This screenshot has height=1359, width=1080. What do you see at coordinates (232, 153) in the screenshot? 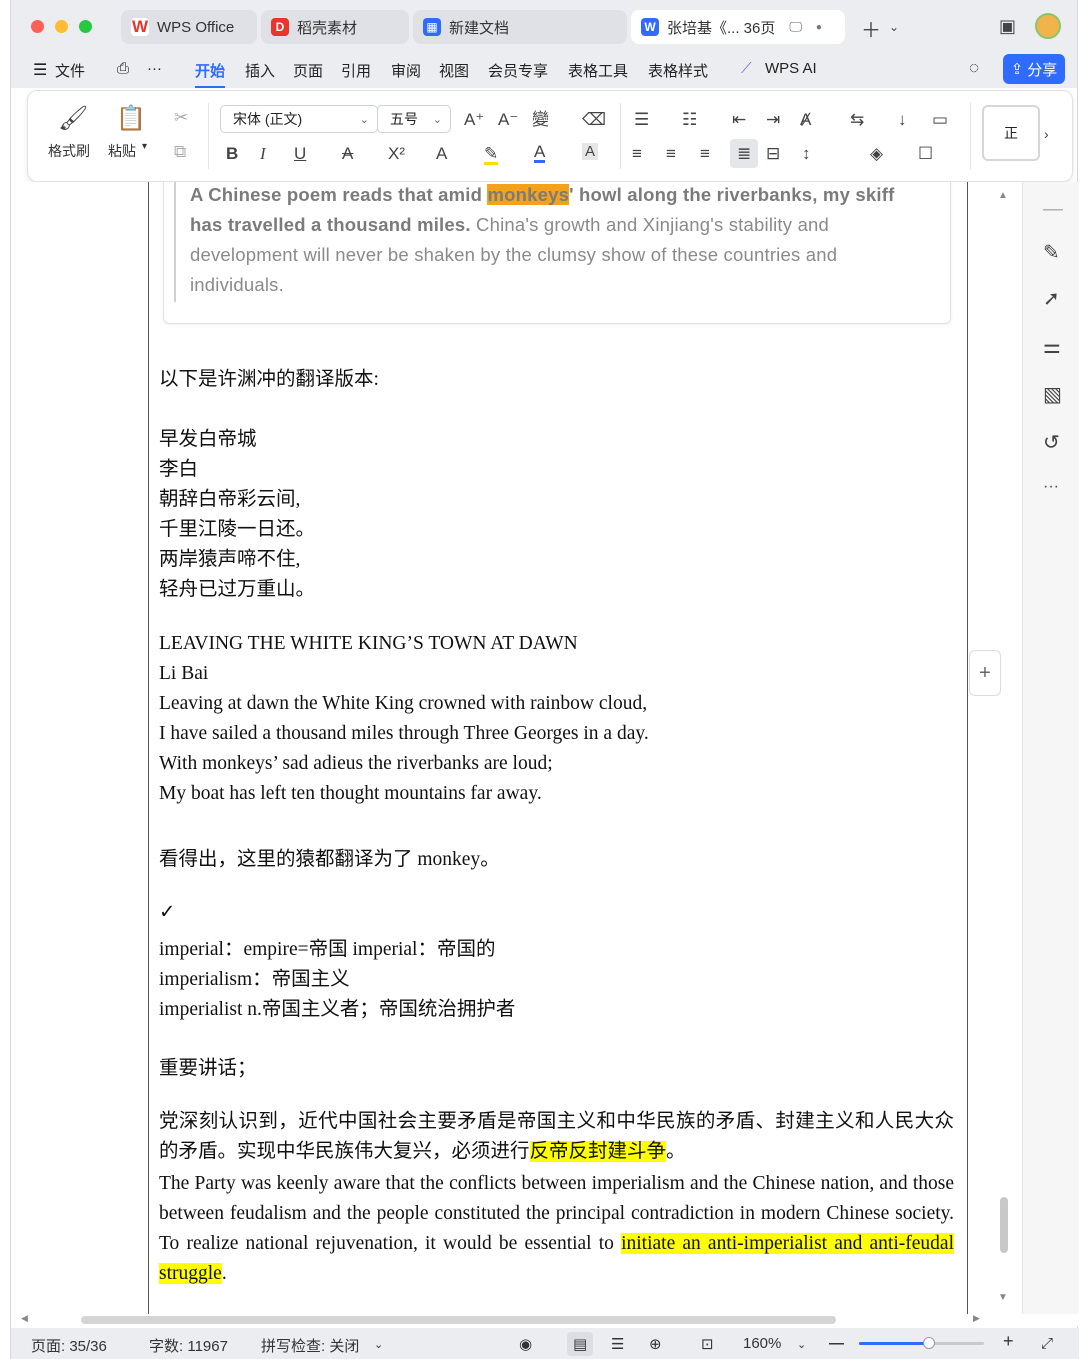
I see `bold-icon: B` at bounding box center [232, 153].